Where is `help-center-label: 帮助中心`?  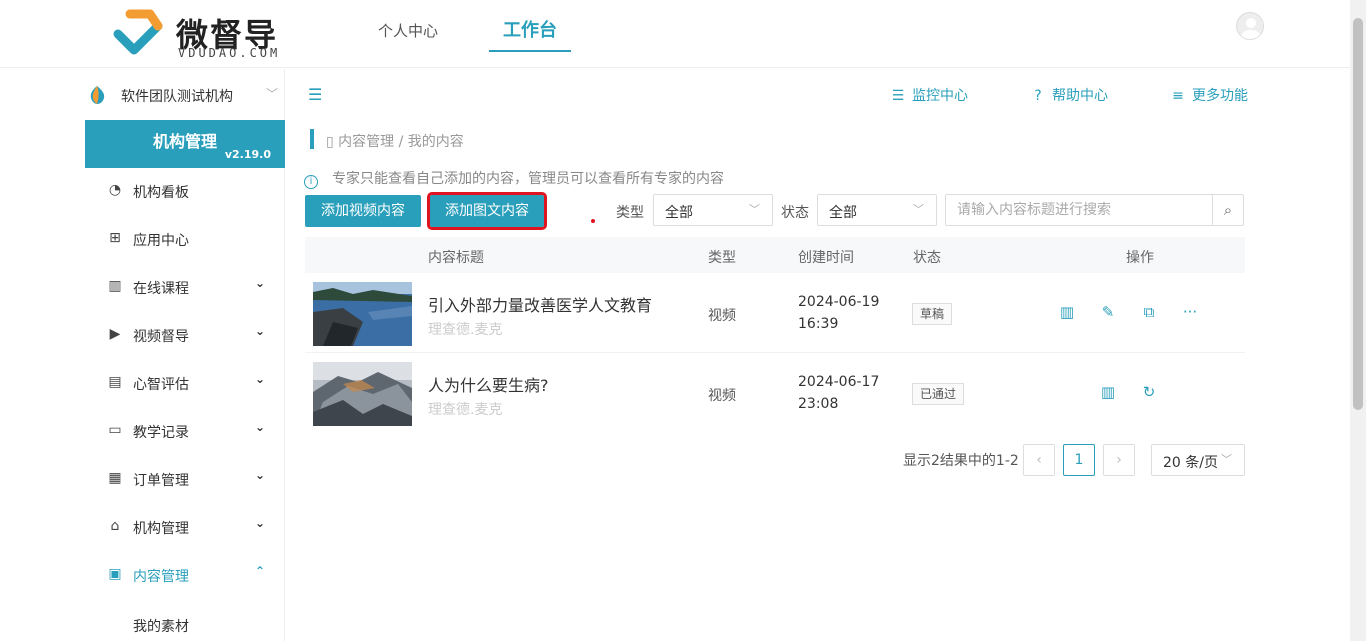
help-center-label: 帮助中心 is located at coordinates (1080, 96).